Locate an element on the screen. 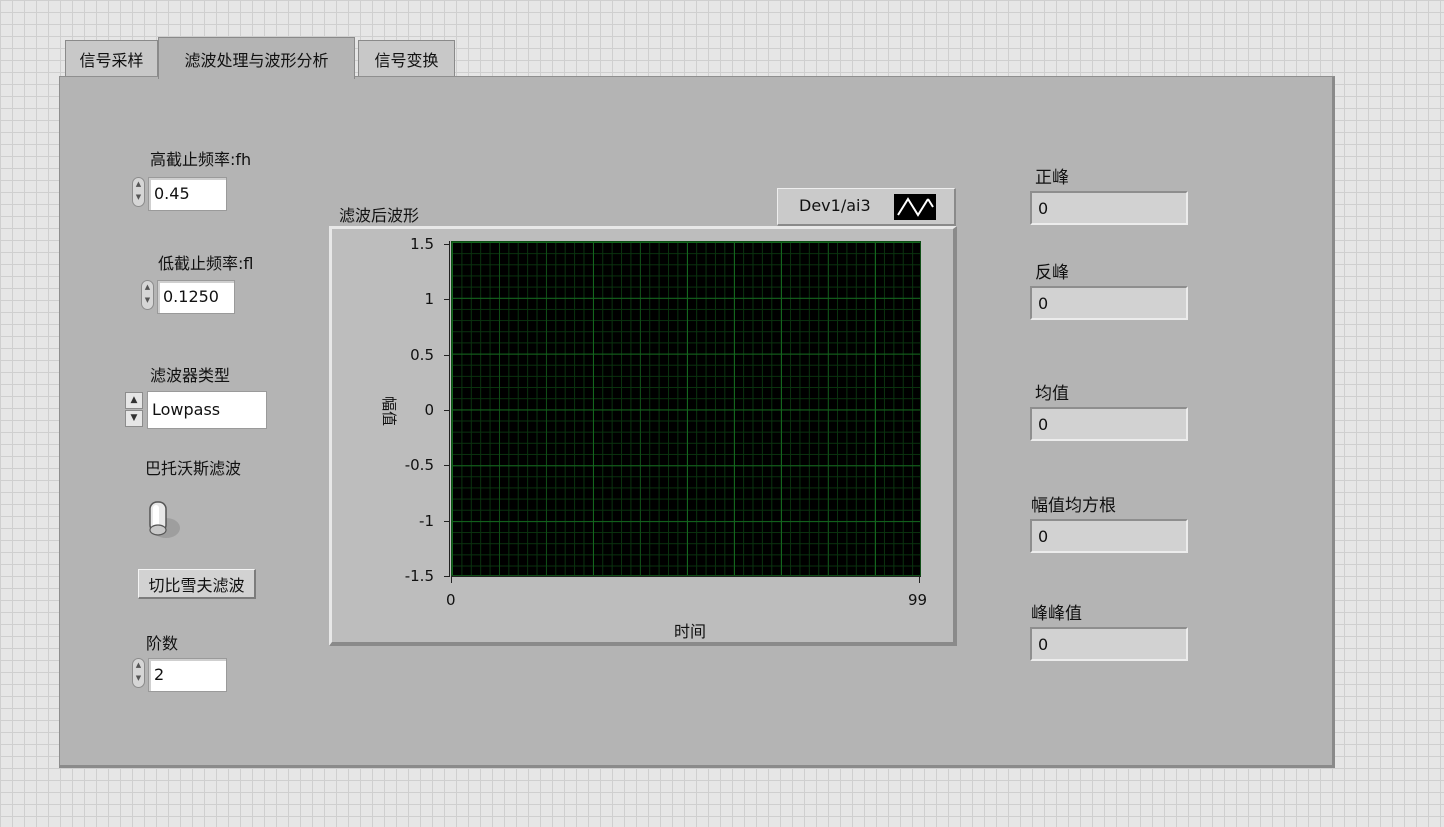  tab-signal-sampling: 信号采样 is located at coordinates (111, 58).